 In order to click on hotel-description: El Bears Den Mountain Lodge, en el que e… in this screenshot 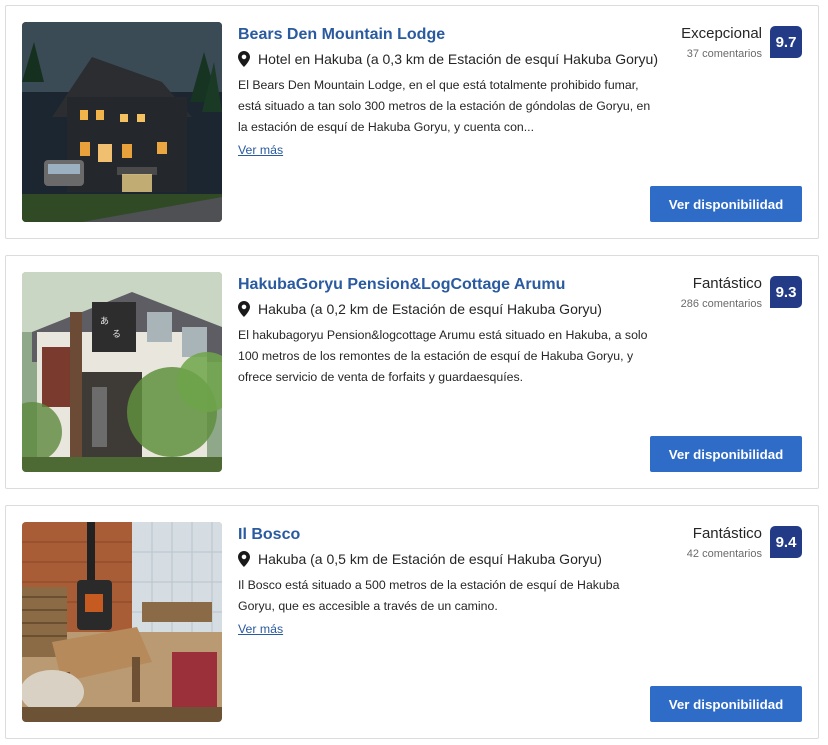, I will do `click(444, 106)`.